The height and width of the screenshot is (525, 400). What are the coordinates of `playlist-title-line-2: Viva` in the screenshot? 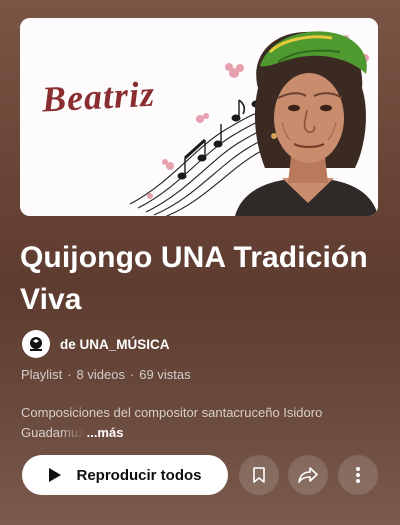 It's located at (51, 299).